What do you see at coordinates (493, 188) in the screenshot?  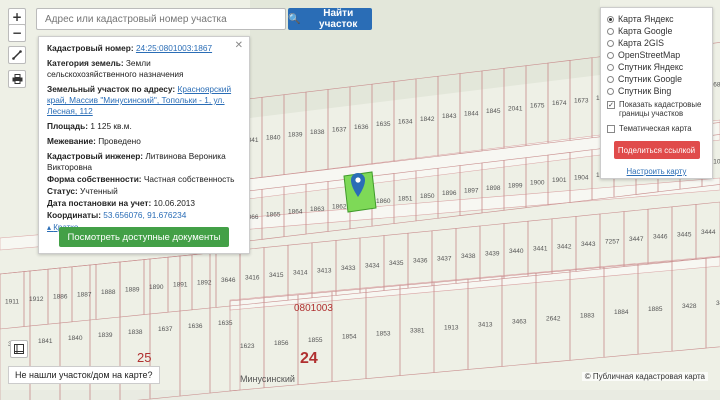 I see `parcel-number: 1898` at bounding box center [493, 188].